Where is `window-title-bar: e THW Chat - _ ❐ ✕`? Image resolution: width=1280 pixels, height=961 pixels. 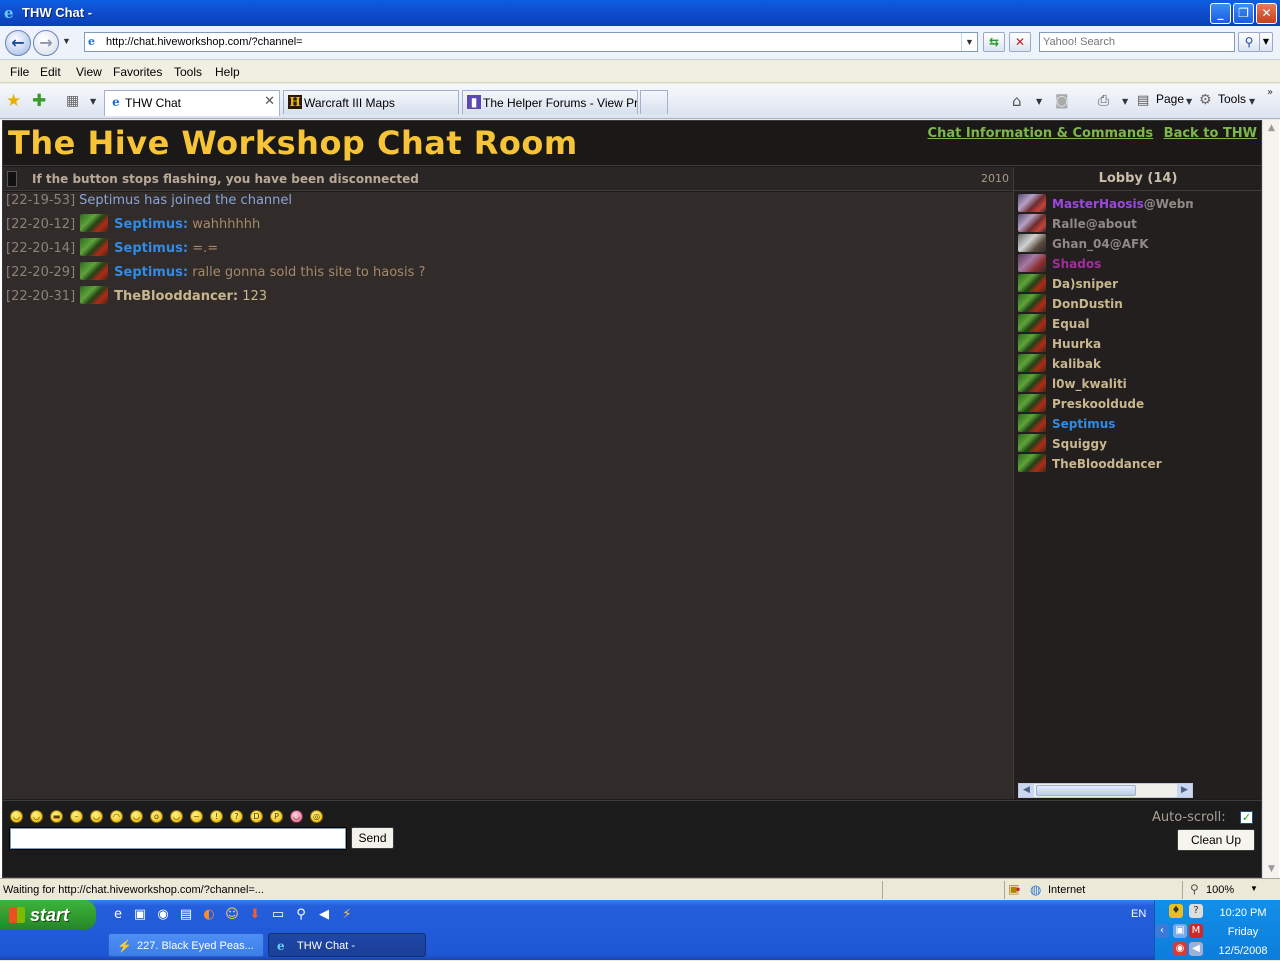
window-title-bar: e THW Chat - _ ❐ ✕ is located at coordinates (640, 13).